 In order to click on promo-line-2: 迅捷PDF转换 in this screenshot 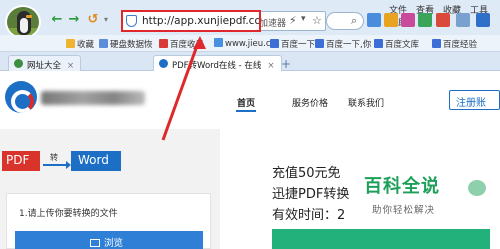, I will do `click(311, 194)`.